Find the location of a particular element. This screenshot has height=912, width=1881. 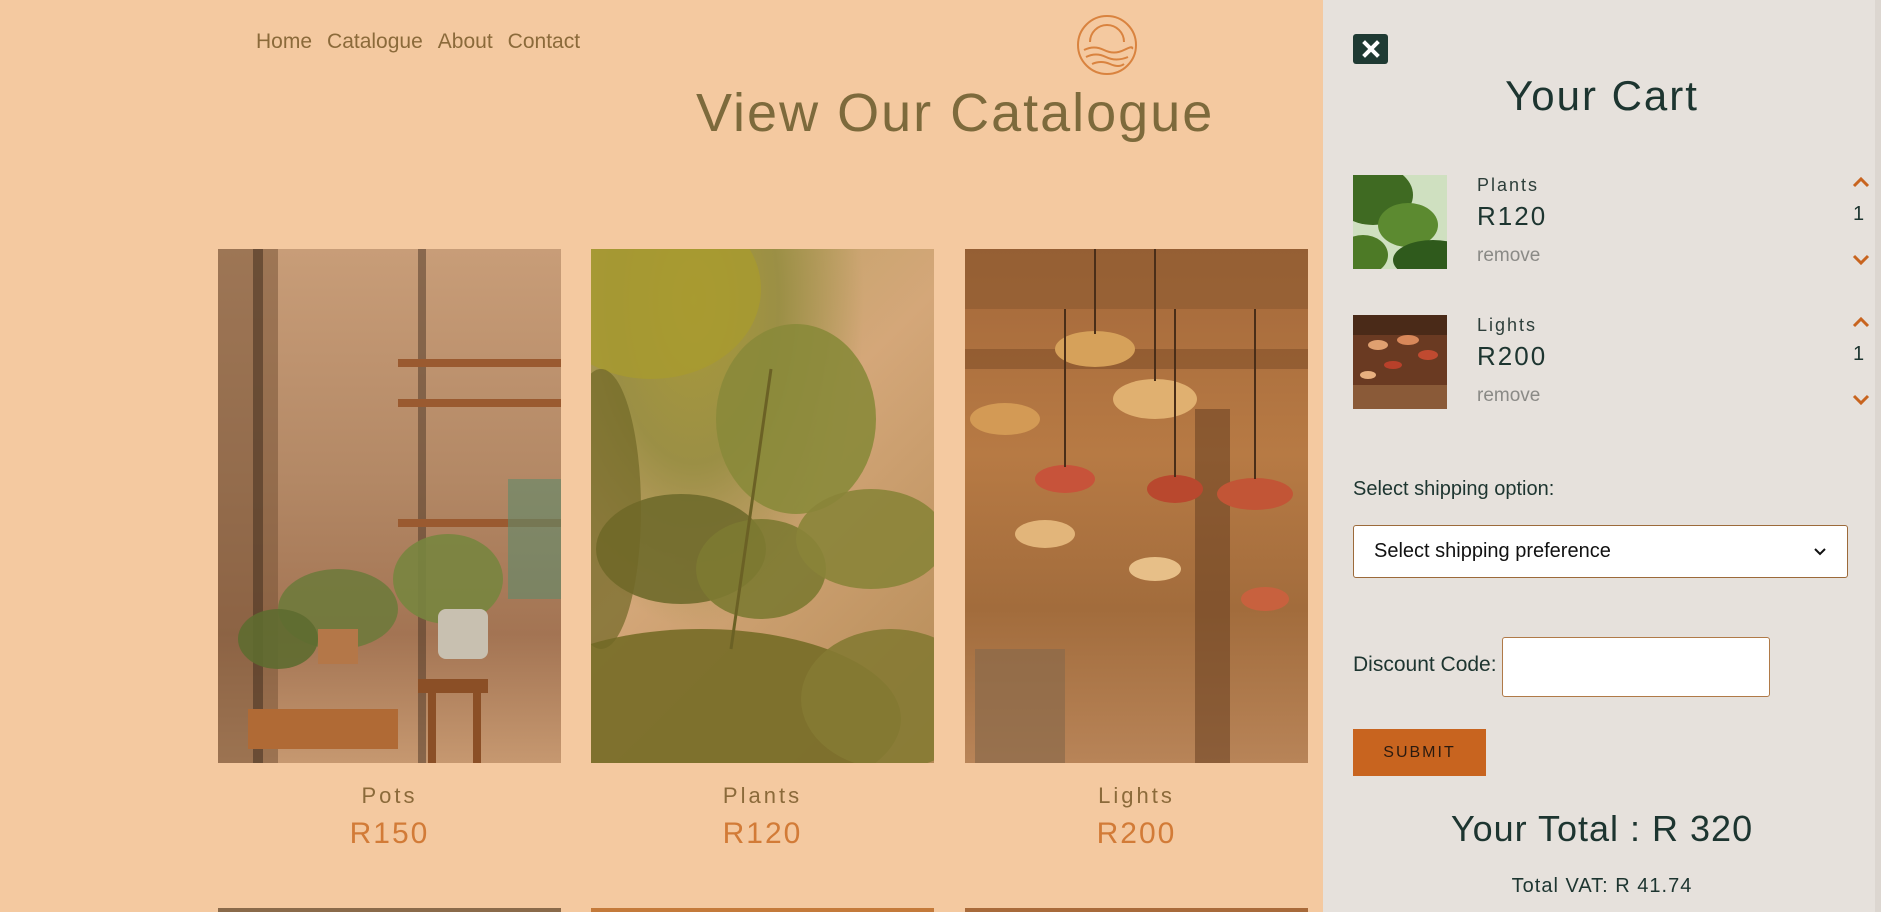

page-title: View Our Catalogue is located at coordinates (955, 113).